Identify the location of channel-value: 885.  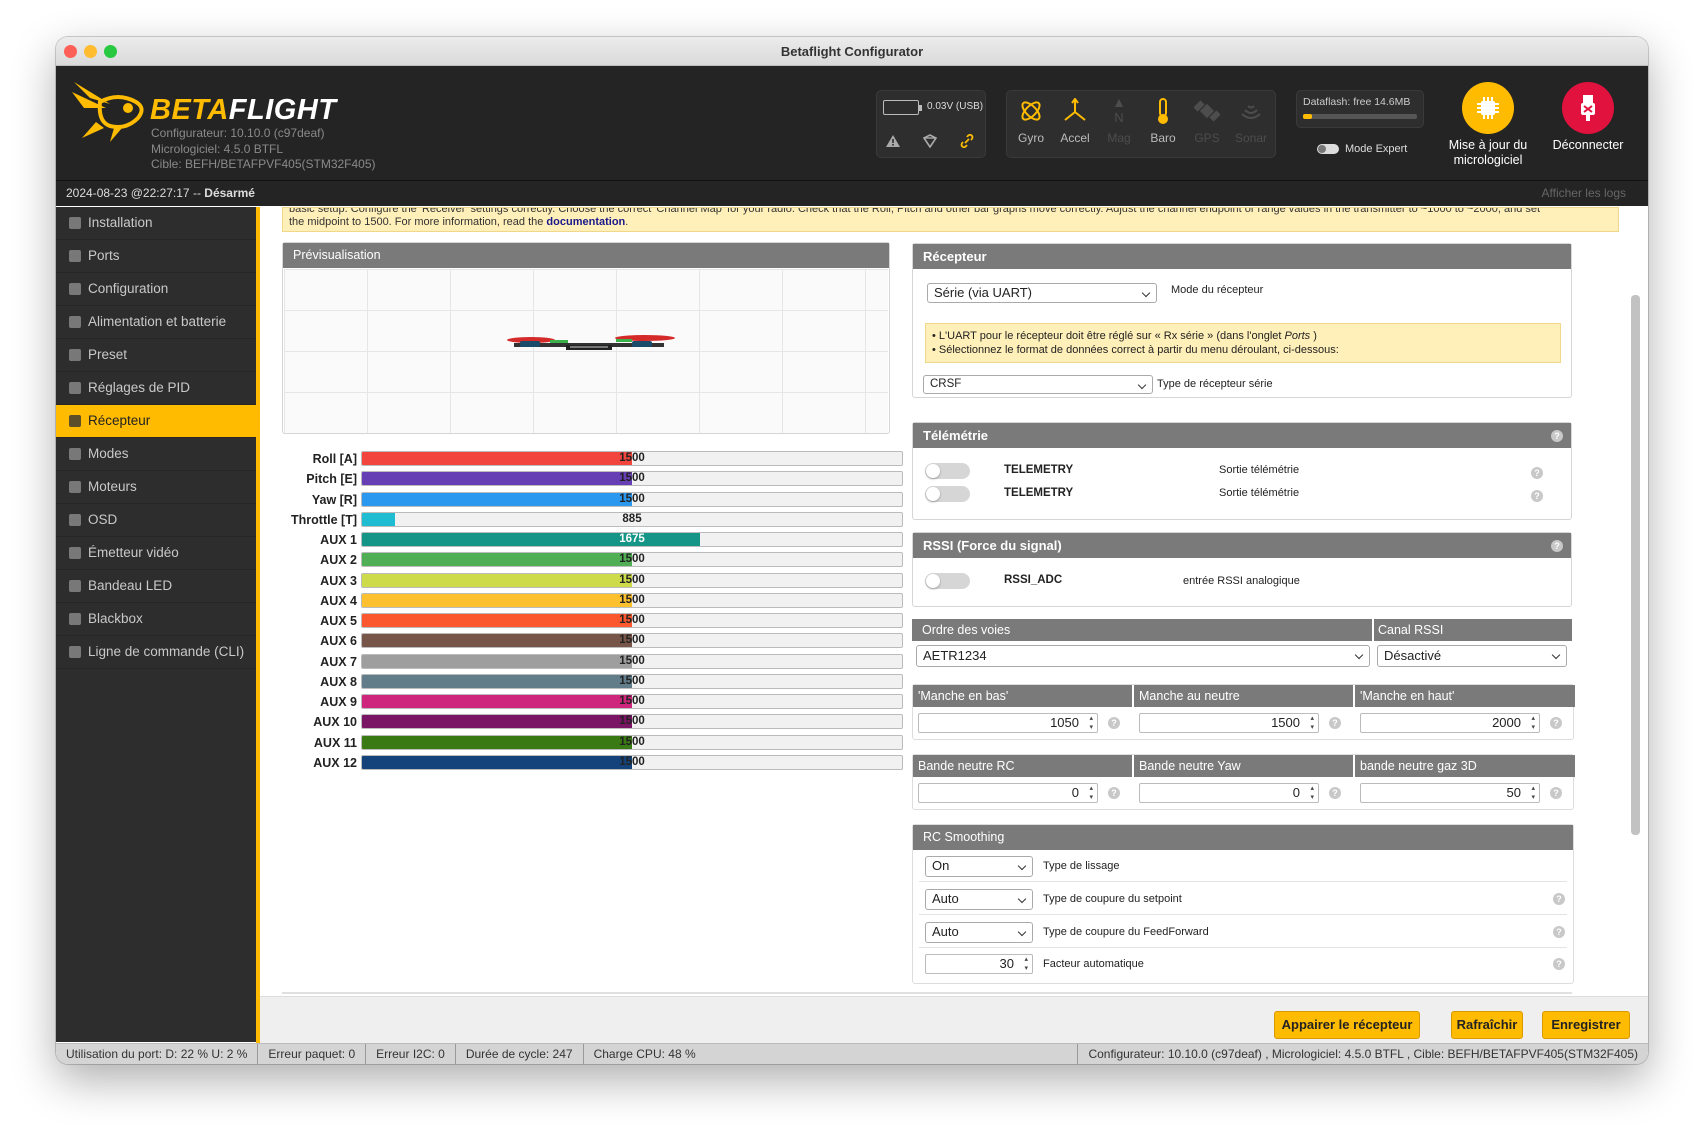
(632, 518).